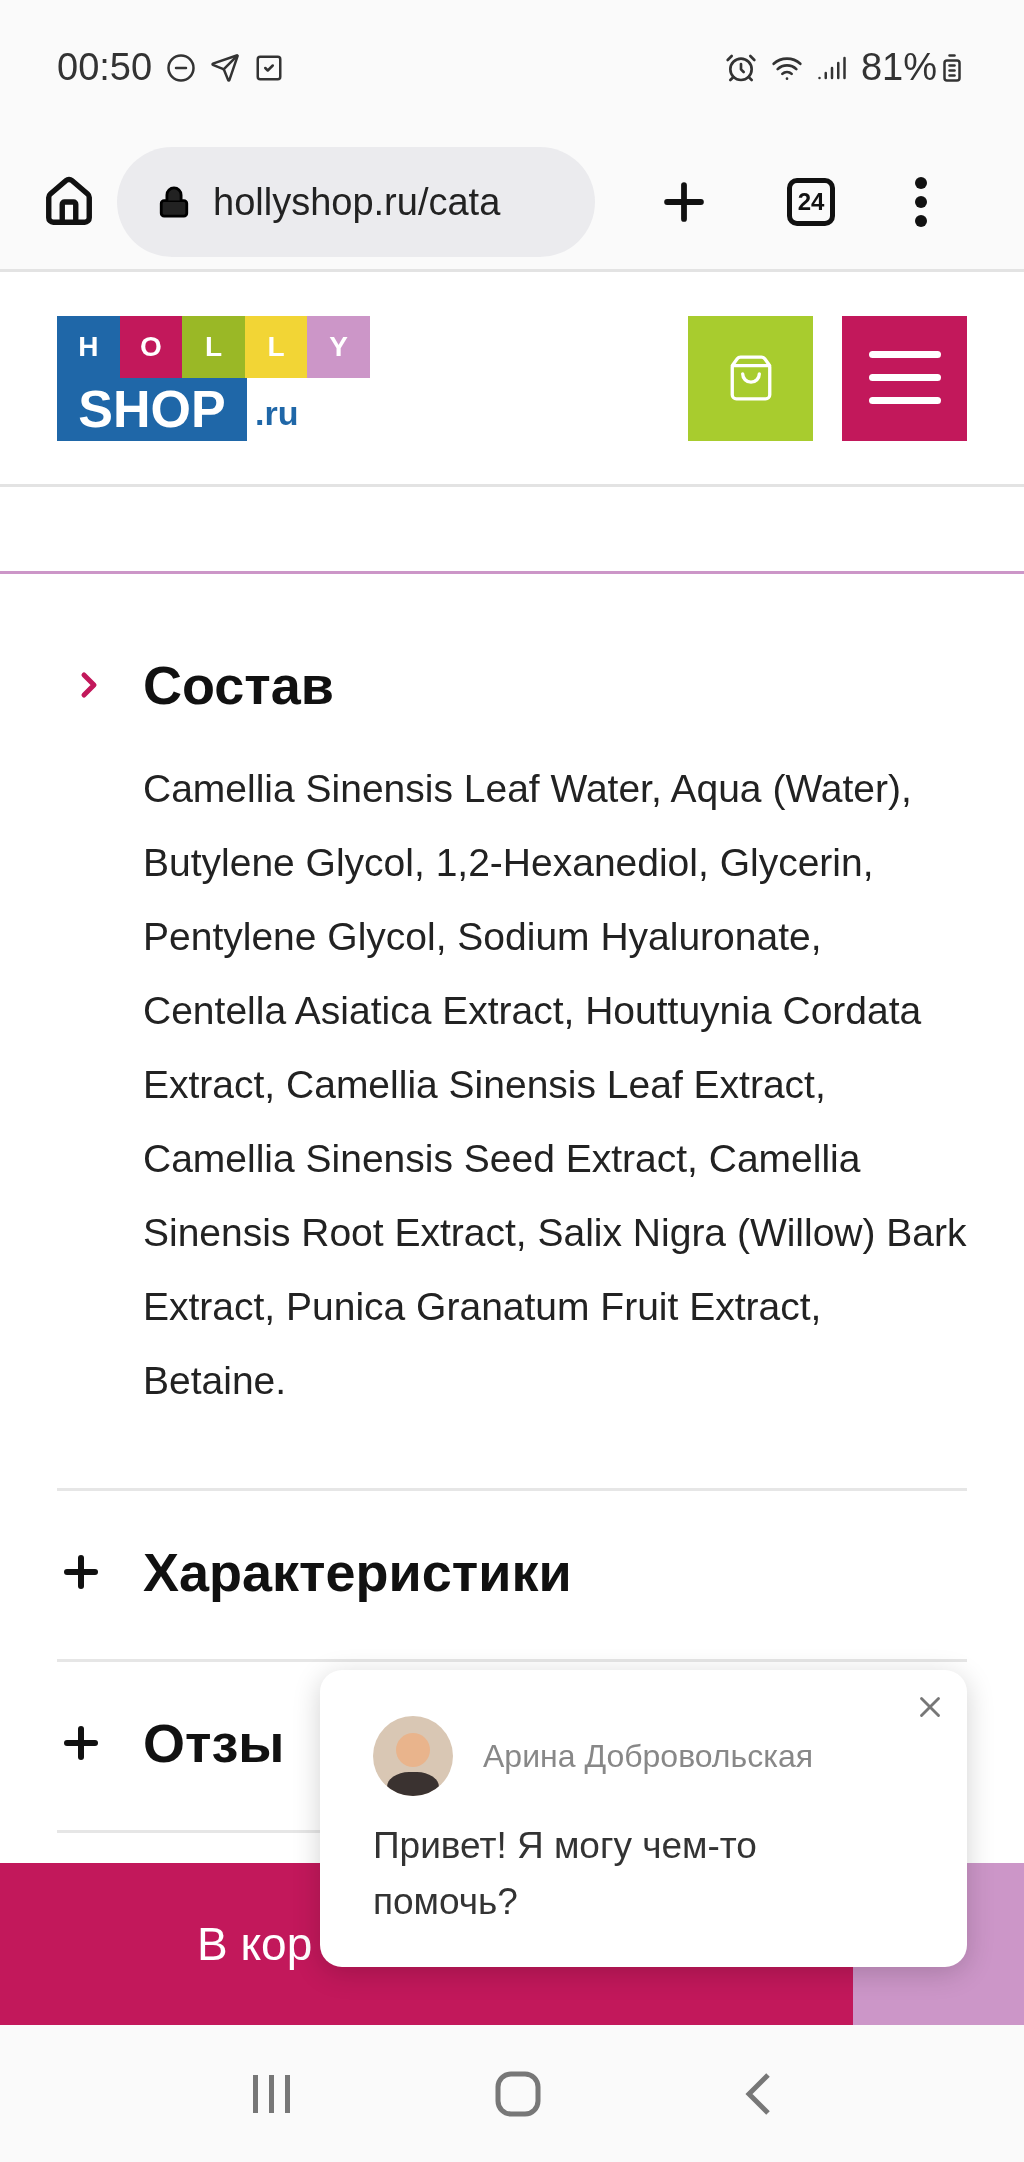 The width and height of the screenshot is (1024, 2162). I want to click on url-text: hollyshop.ru/cata, so click(357, 202).